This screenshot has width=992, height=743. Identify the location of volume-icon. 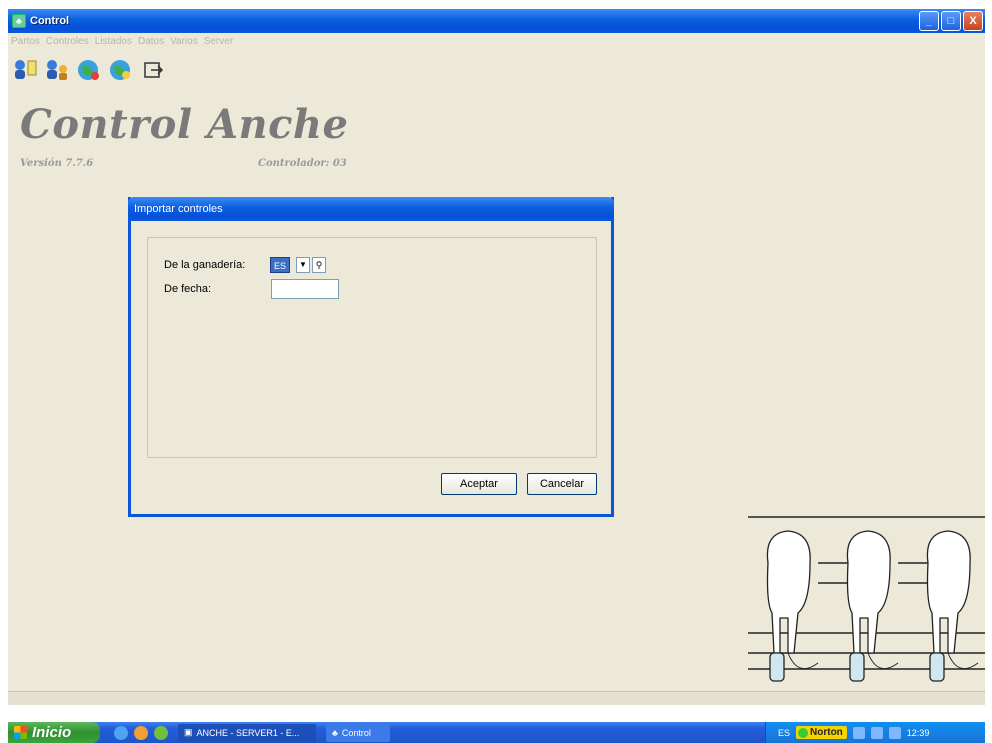
(876, 732).